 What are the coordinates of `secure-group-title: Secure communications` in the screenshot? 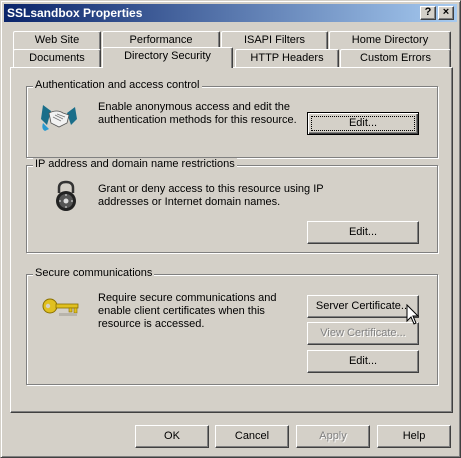 It's located at (94, 273).